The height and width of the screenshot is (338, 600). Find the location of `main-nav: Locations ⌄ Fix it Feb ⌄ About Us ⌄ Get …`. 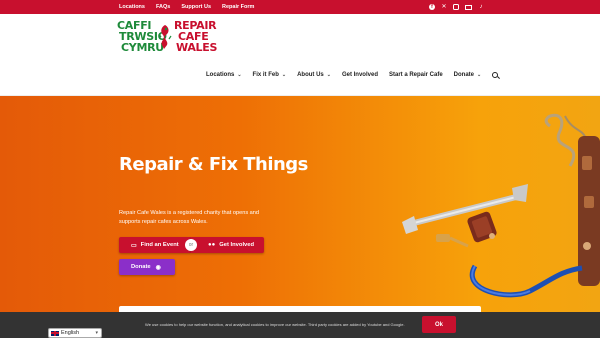

main-nav: Locations ⌄ Fix it Feb ⌄ About Us ⌄ Get … is located at coordinates (352, 75).